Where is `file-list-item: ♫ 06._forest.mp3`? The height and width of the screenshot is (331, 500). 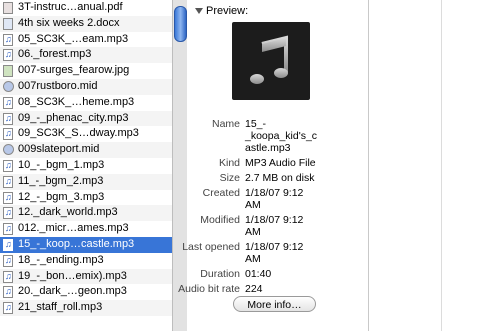
file-list-item: ♫ 06._forest.mp3 is located at coordinates (86, 55).